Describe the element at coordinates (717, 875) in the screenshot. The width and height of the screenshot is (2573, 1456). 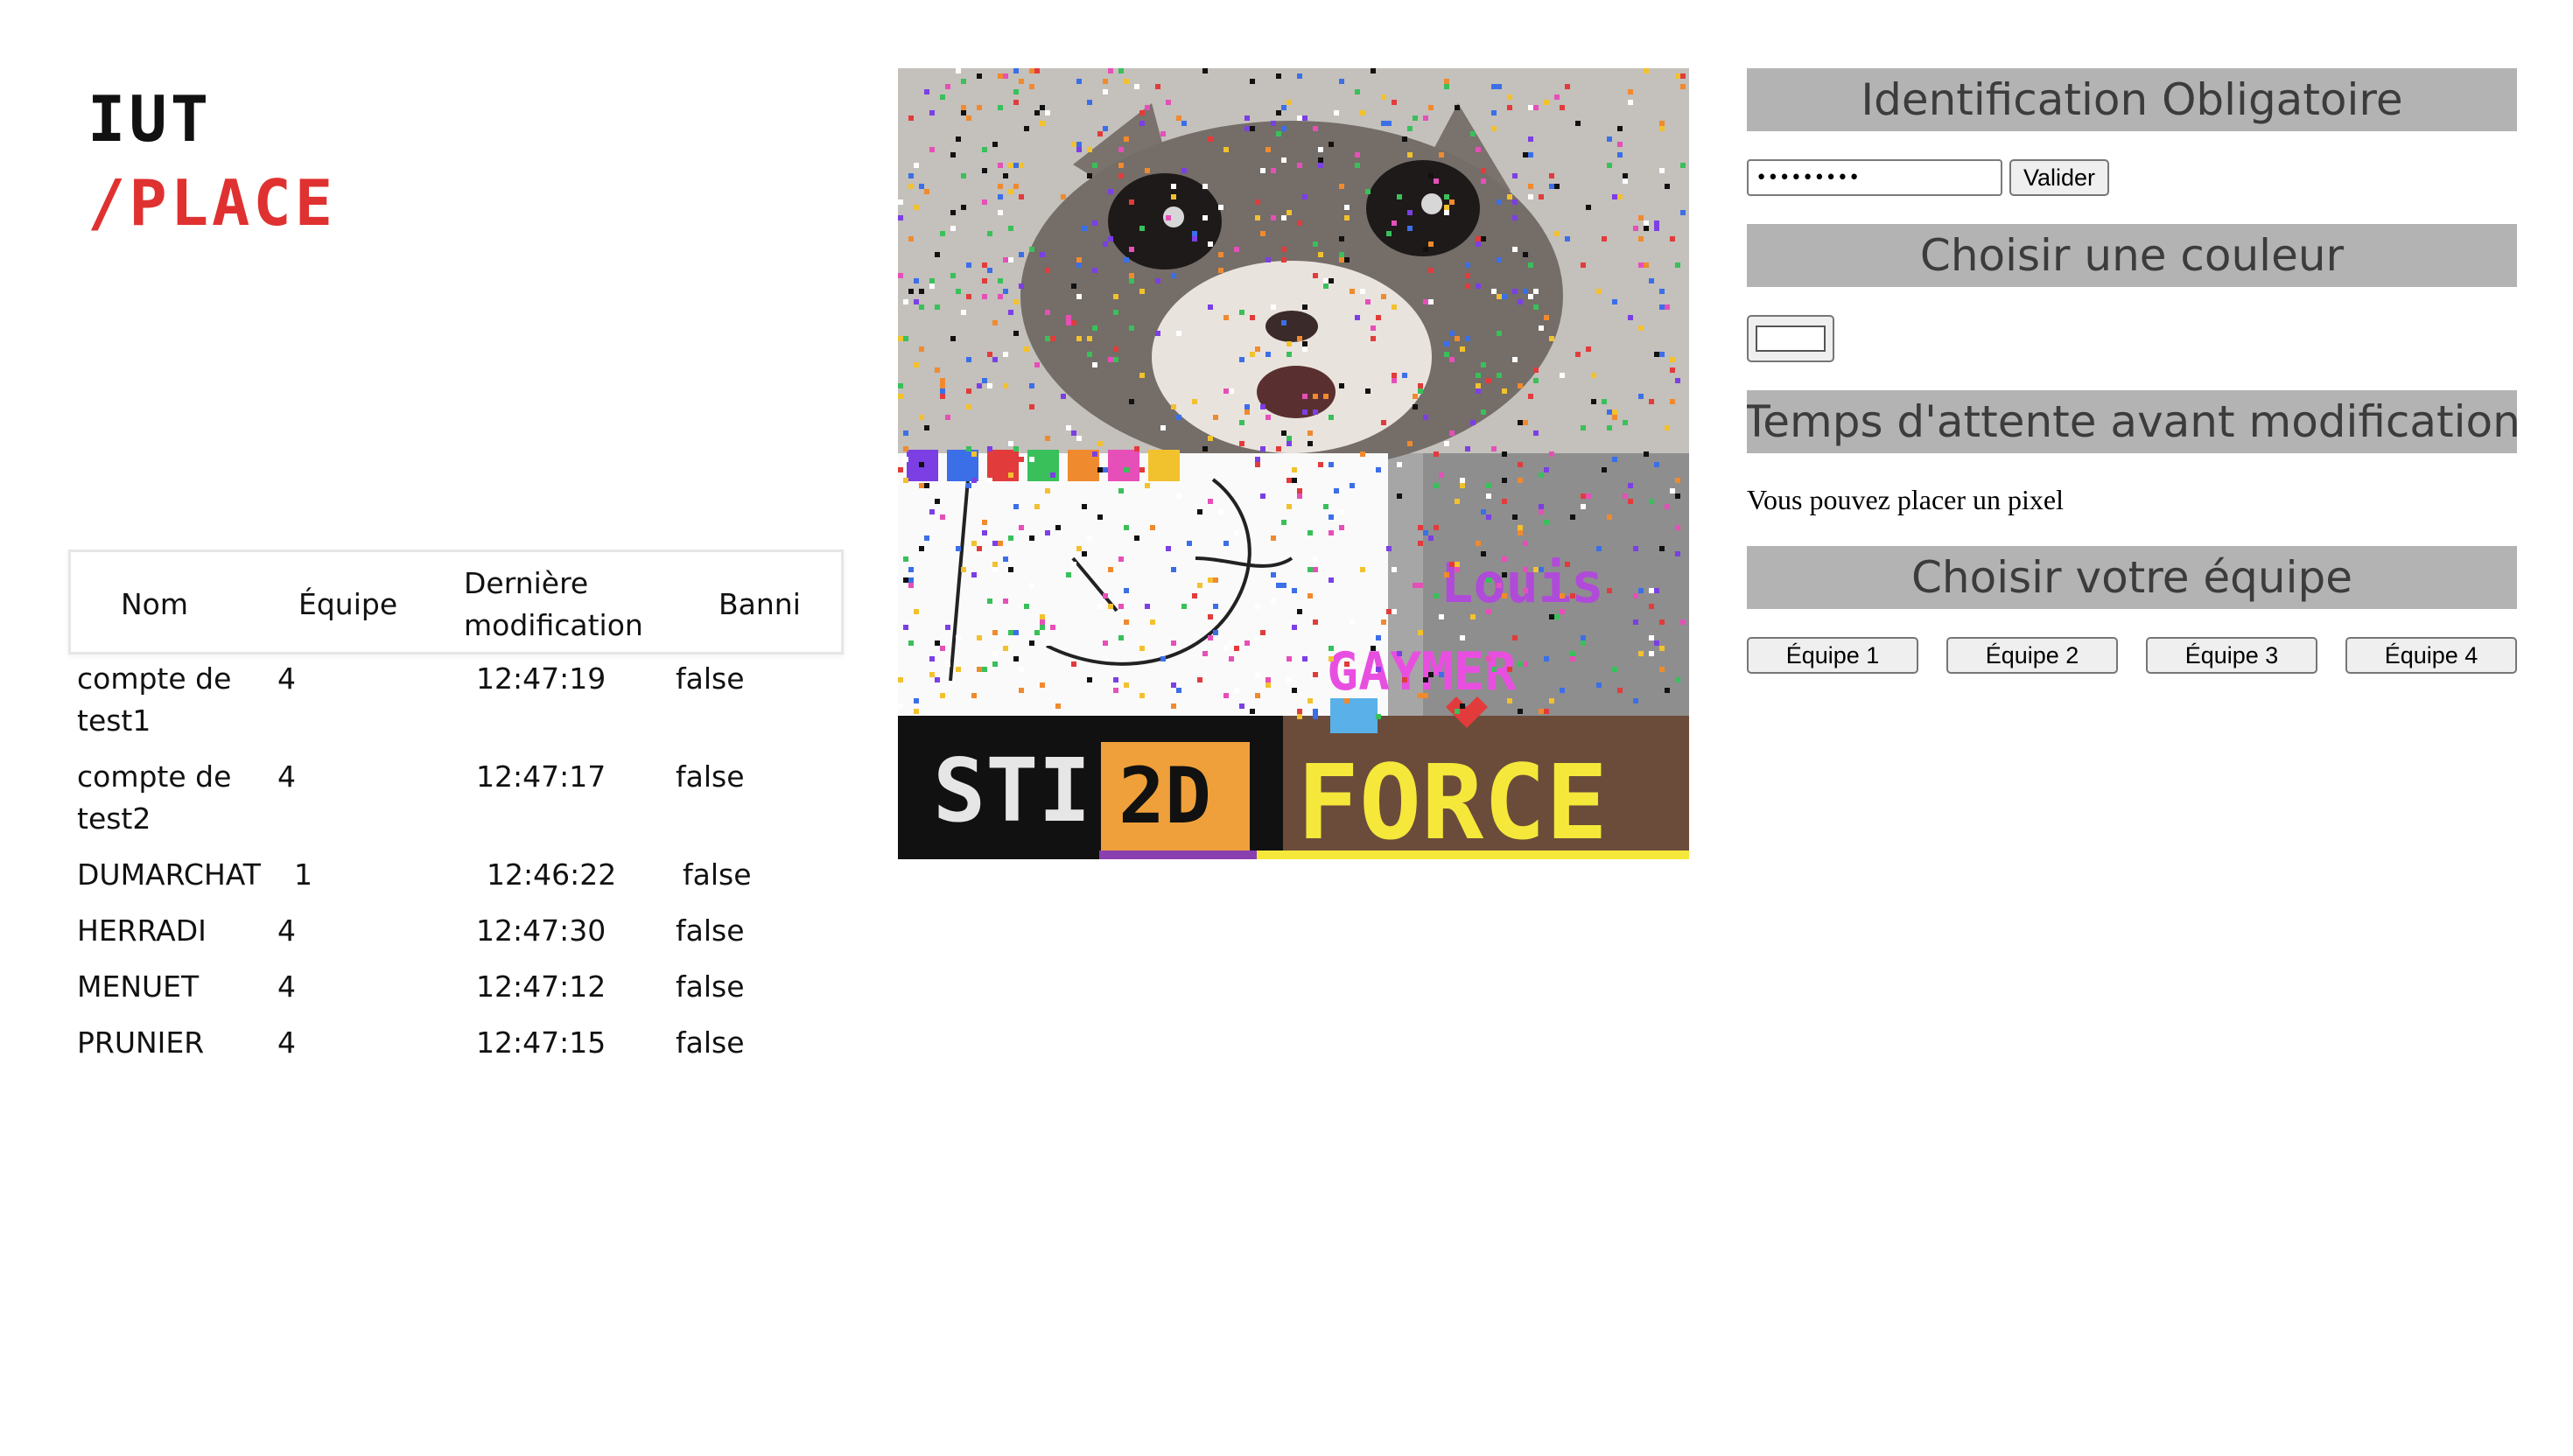
I see `cell-banni: false` at that location.